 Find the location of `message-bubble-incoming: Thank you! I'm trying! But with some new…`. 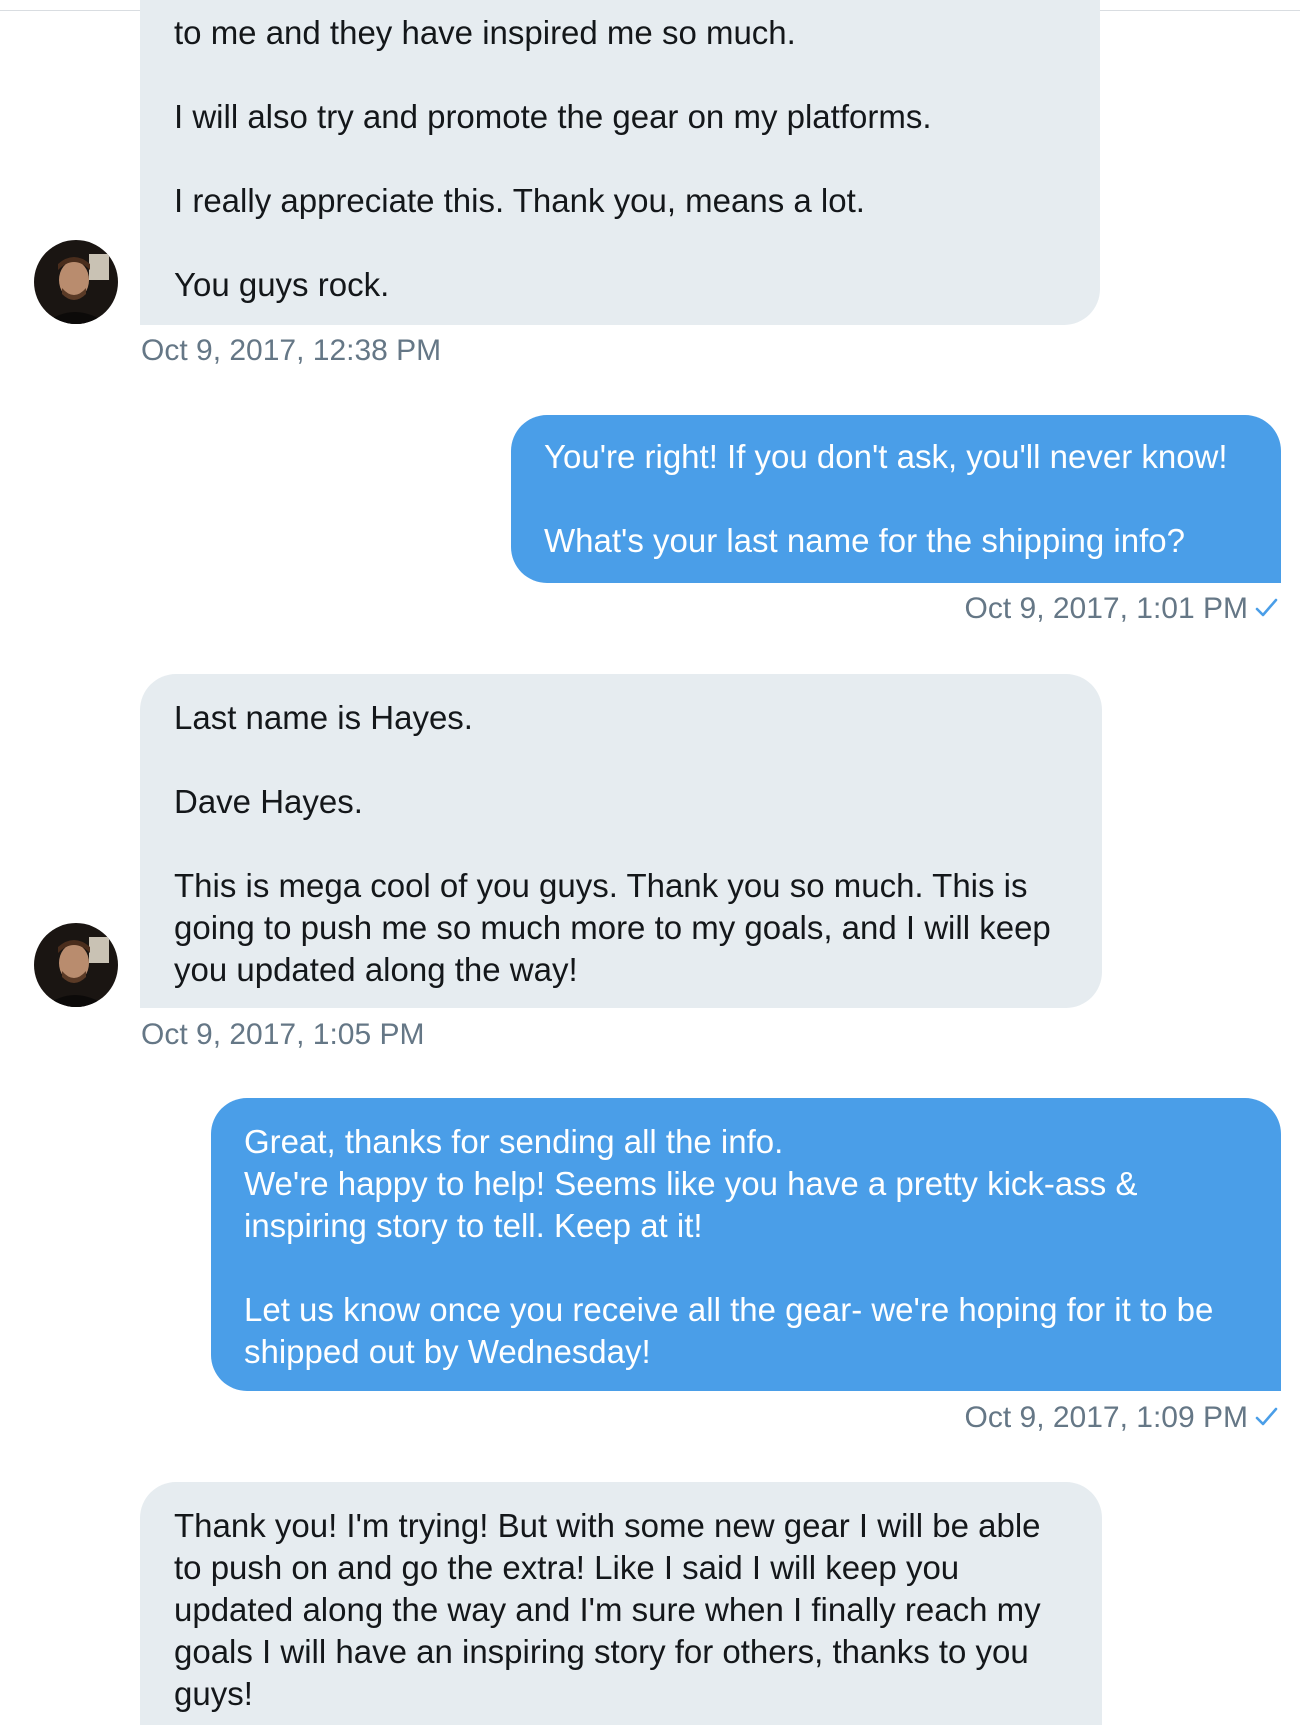

message-bubble-incoming: Thank you! I'm trying! But with some new… is located at coordinates (621, 1603).